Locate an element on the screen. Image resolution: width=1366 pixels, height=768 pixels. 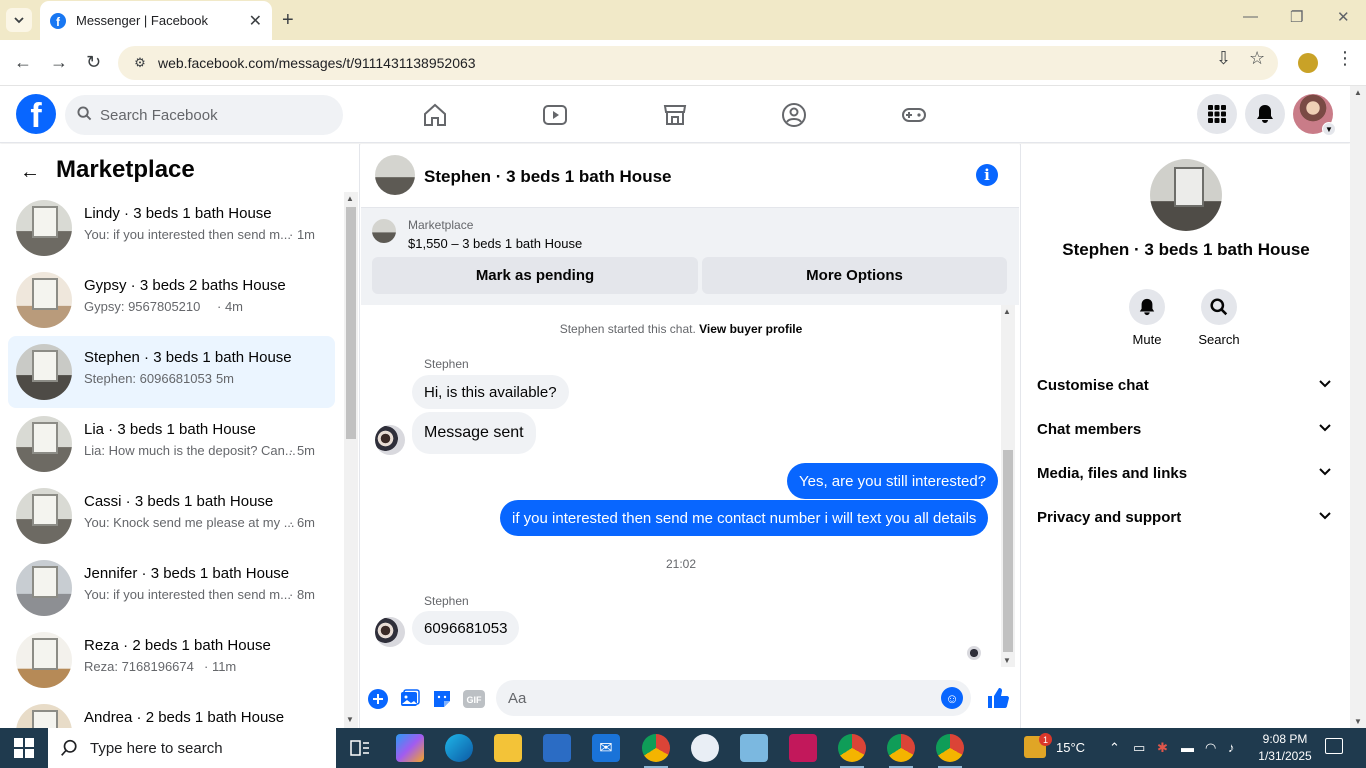
notifications-bell-icon is located at coordinates (1265, 114).